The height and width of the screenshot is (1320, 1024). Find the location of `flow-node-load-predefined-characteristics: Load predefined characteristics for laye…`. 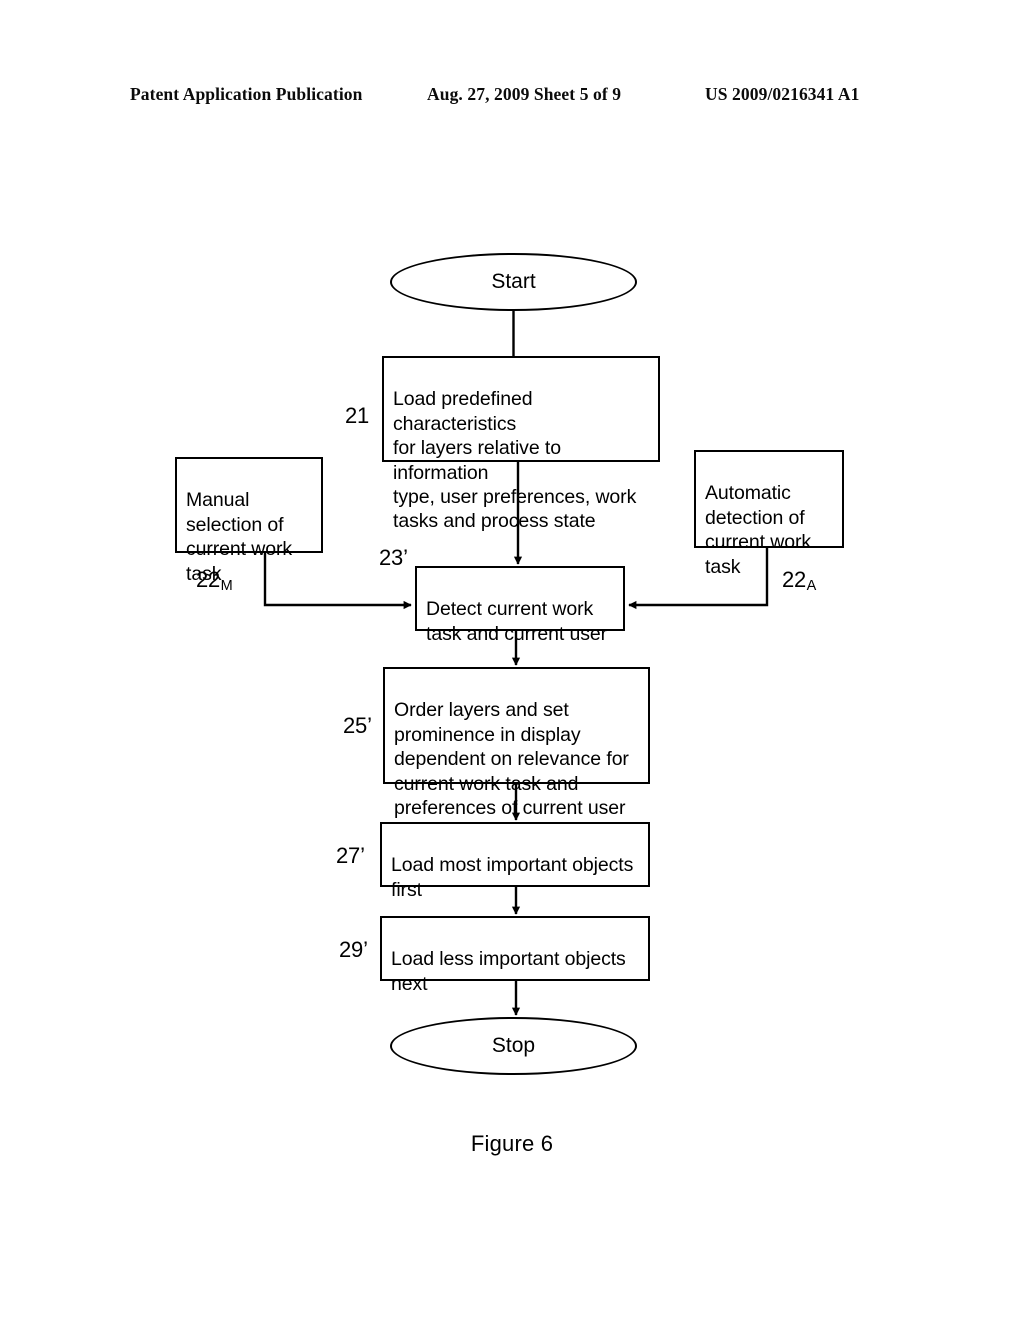

flow-node-load-predefined-characteristics: Load predefined characteristics for laye… is located at coordinates (521, 444).